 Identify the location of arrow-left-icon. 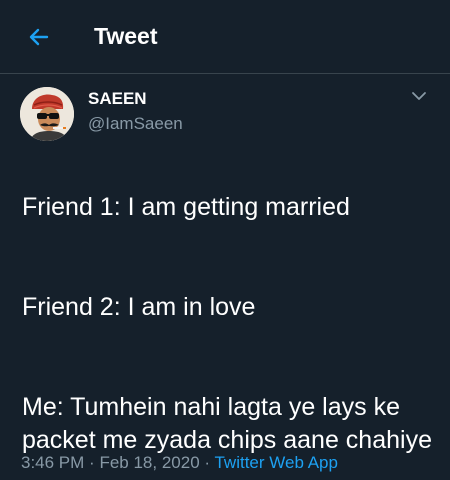
(39, 37).